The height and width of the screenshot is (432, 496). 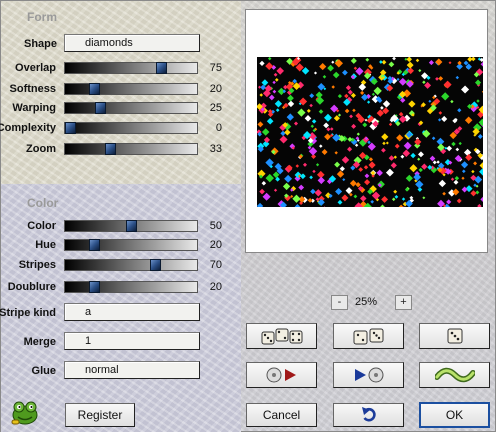 I want to click on shape-field: diamonds, so click(x=132, y=43).